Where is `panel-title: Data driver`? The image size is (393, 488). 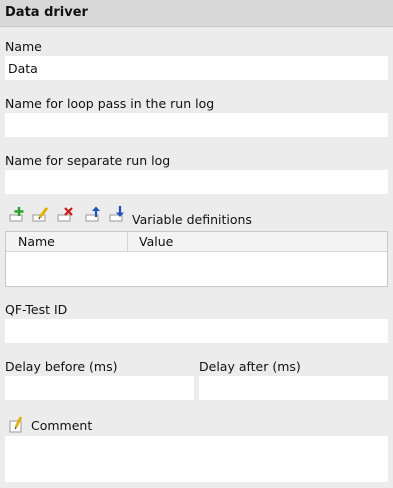 panel-title: Data driver is located at coordinates (46, 12).